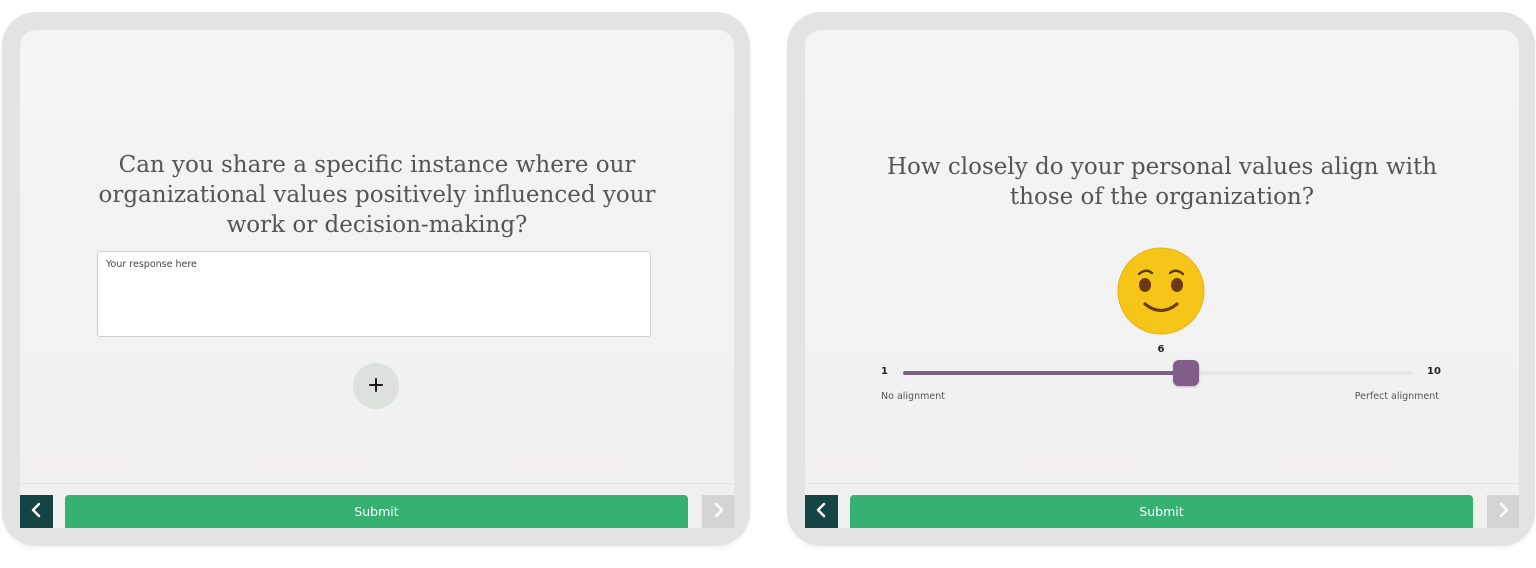 The height and width of the screenshot is (568, 1536). I want to click on slider-thumb, so click(1185, 373).